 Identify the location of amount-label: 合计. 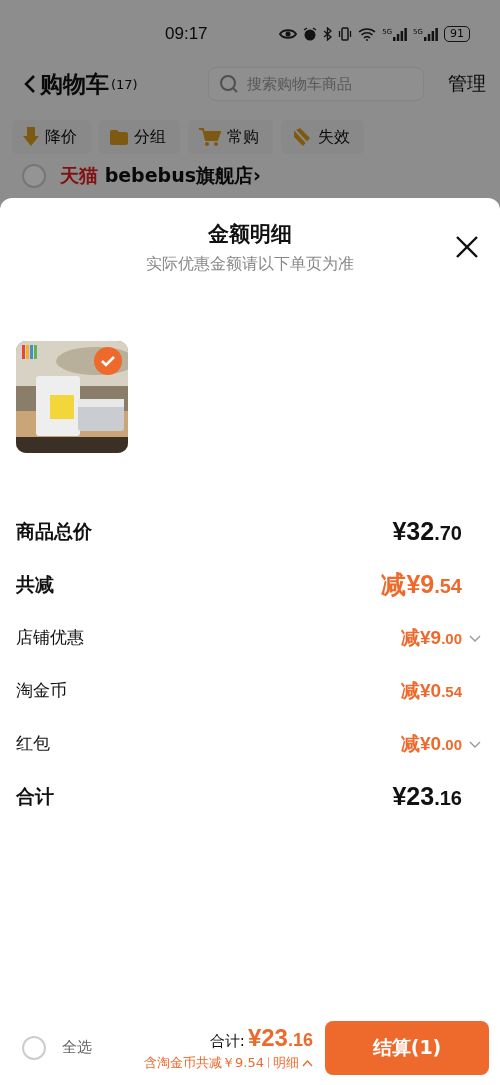
(35, 796).